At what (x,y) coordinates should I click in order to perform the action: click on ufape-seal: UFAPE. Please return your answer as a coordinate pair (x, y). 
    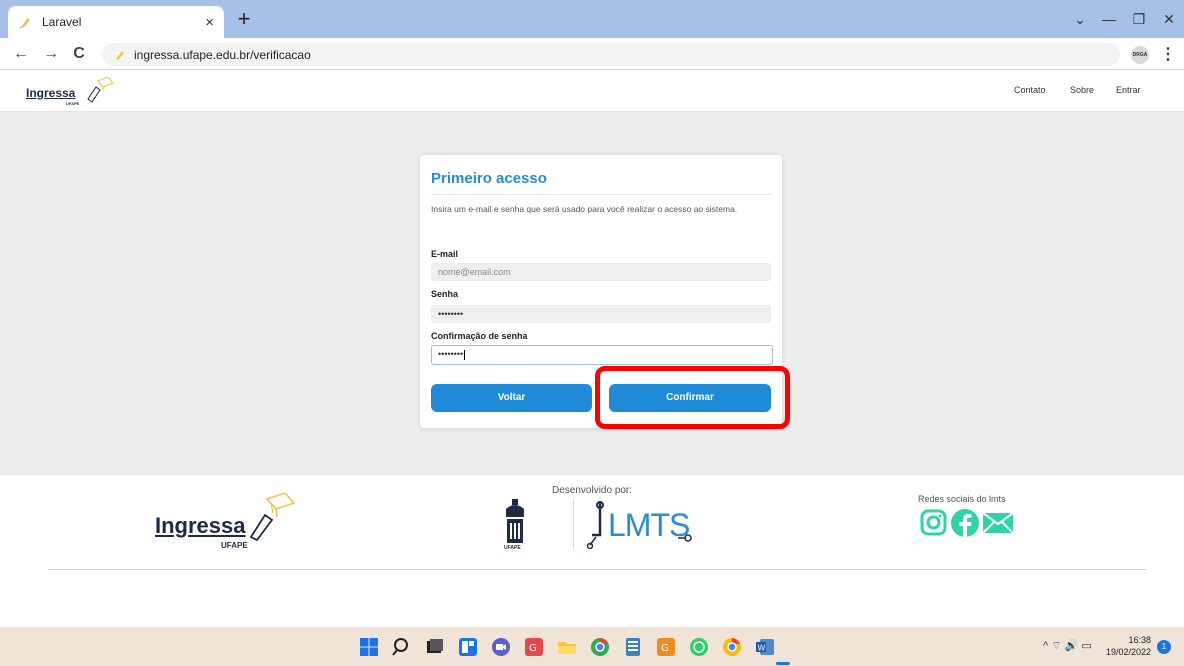
    Looking at the image, I should click on (515, 525).